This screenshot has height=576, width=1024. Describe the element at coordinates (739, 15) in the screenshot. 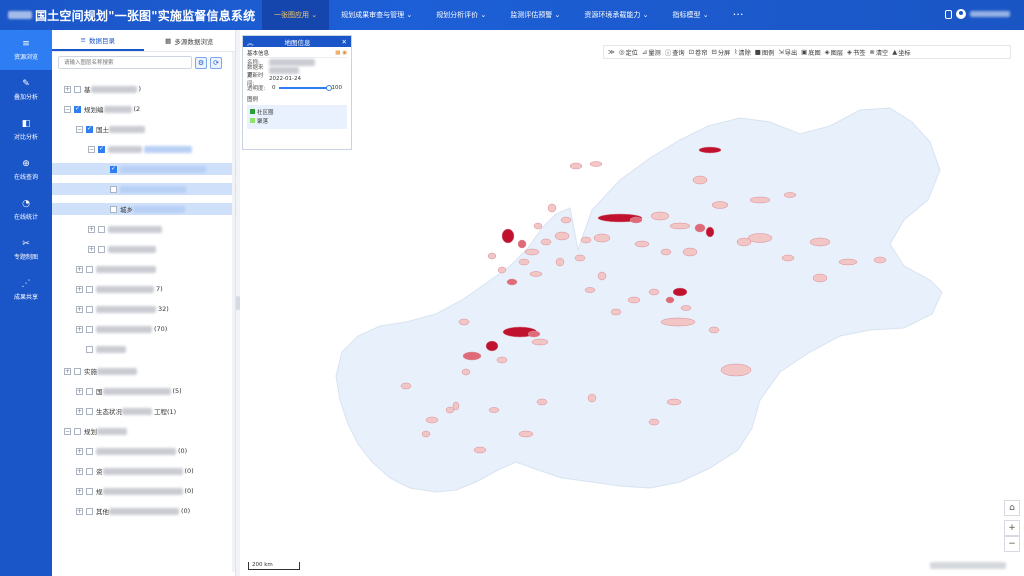

I see `more-menu-icon: ···` at that location.